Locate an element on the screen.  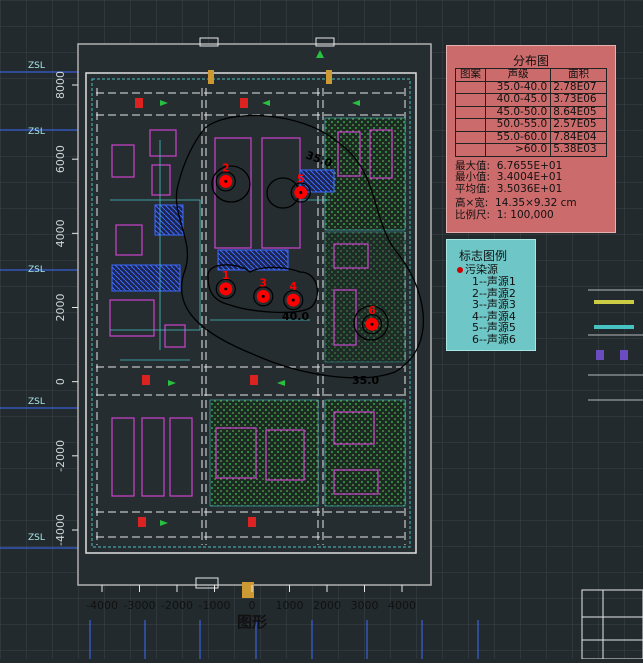
contour-label: 40.0 is located at coordinates (295, 316).